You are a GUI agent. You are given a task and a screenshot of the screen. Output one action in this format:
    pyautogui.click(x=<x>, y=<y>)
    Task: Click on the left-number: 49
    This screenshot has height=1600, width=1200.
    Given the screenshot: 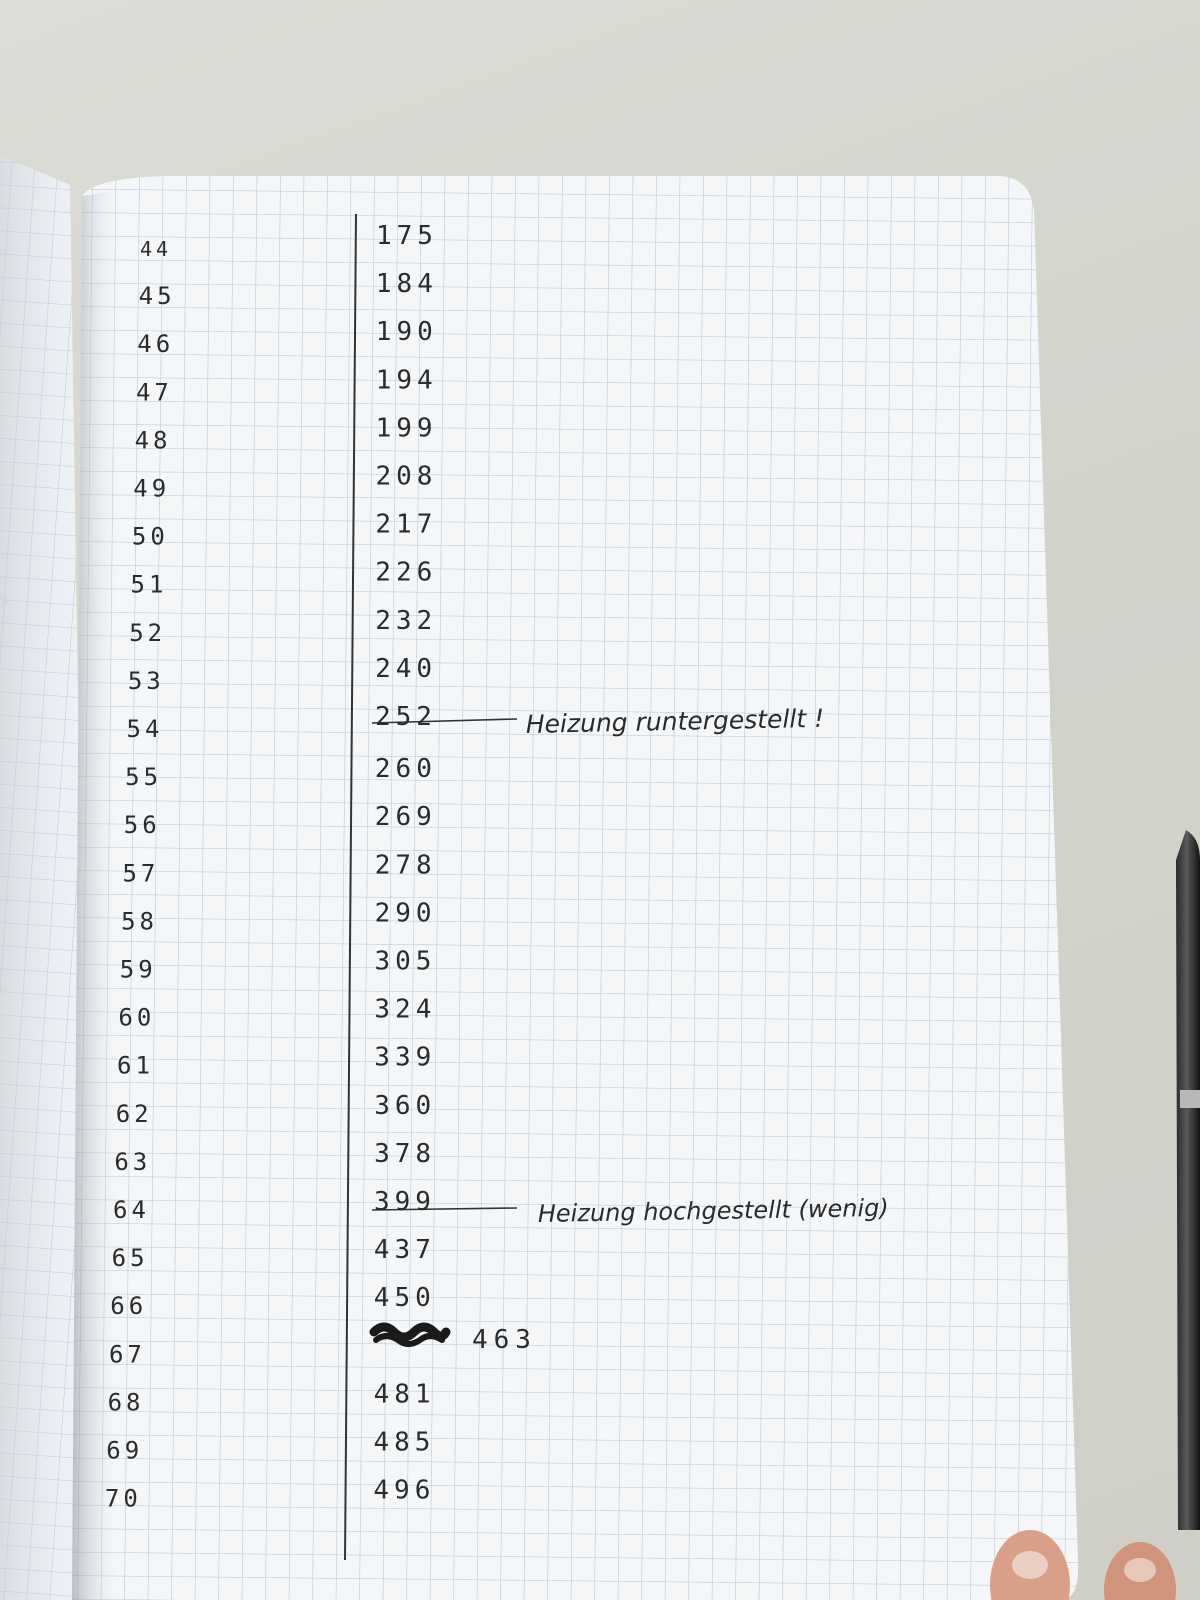 What is the action you would take?
    pyautogui.click(x=151, y=489)
    